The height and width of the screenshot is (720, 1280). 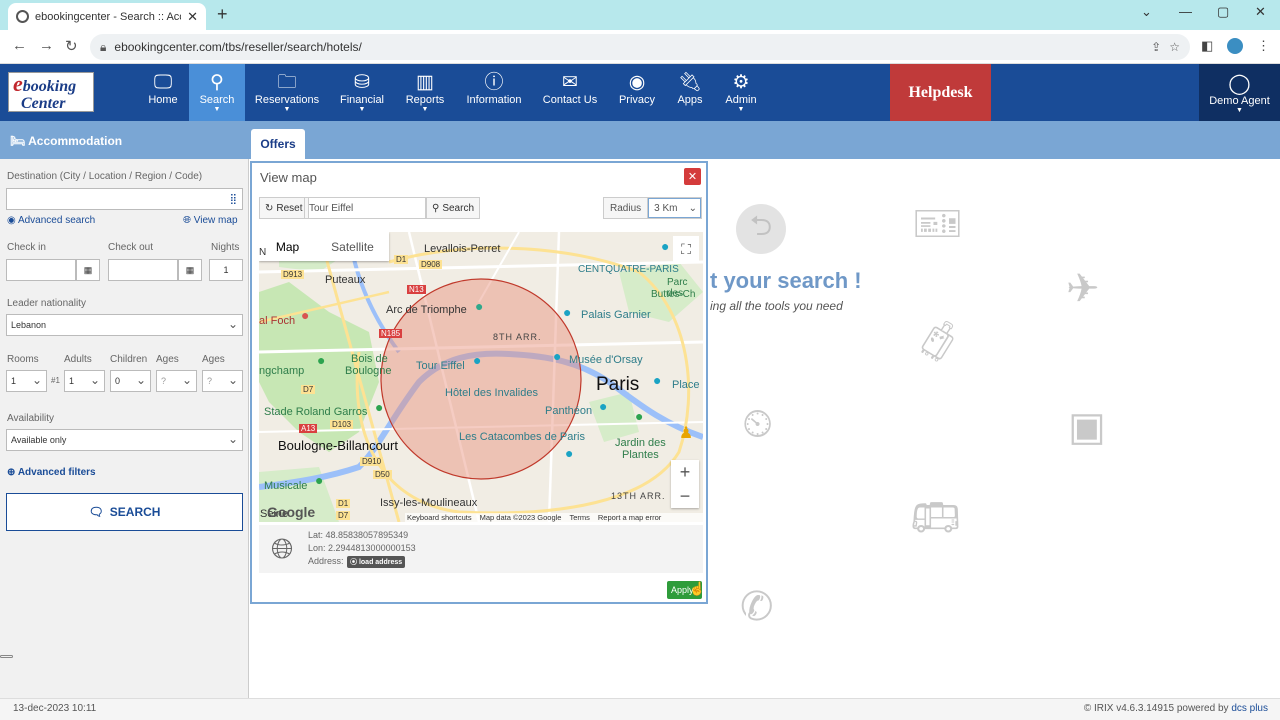 I want to click on location-search-input: Tour Eiffel, so click(x=365, y=208).